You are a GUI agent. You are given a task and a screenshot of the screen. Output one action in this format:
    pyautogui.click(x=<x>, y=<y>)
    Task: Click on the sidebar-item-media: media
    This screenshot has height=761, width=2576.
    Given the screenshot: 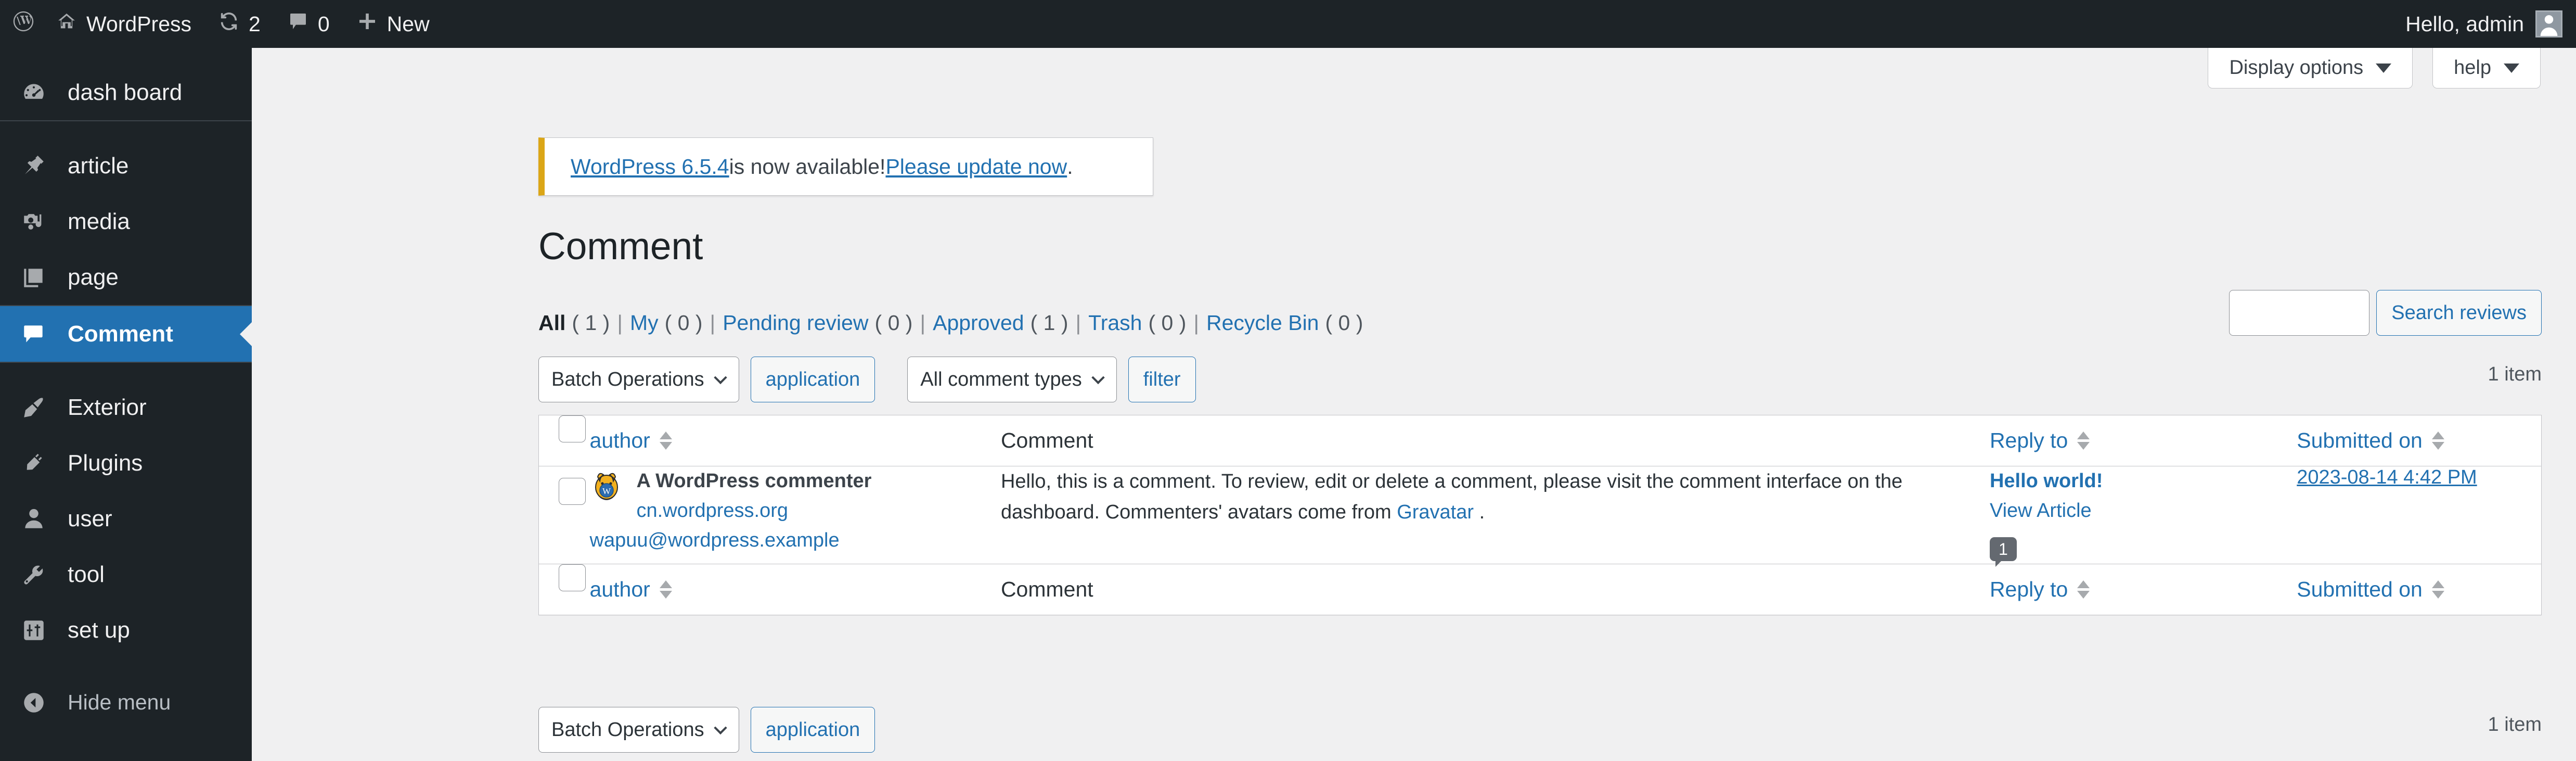 What is the action you would take?
    pyautogui.click(x=126, y=221)
    